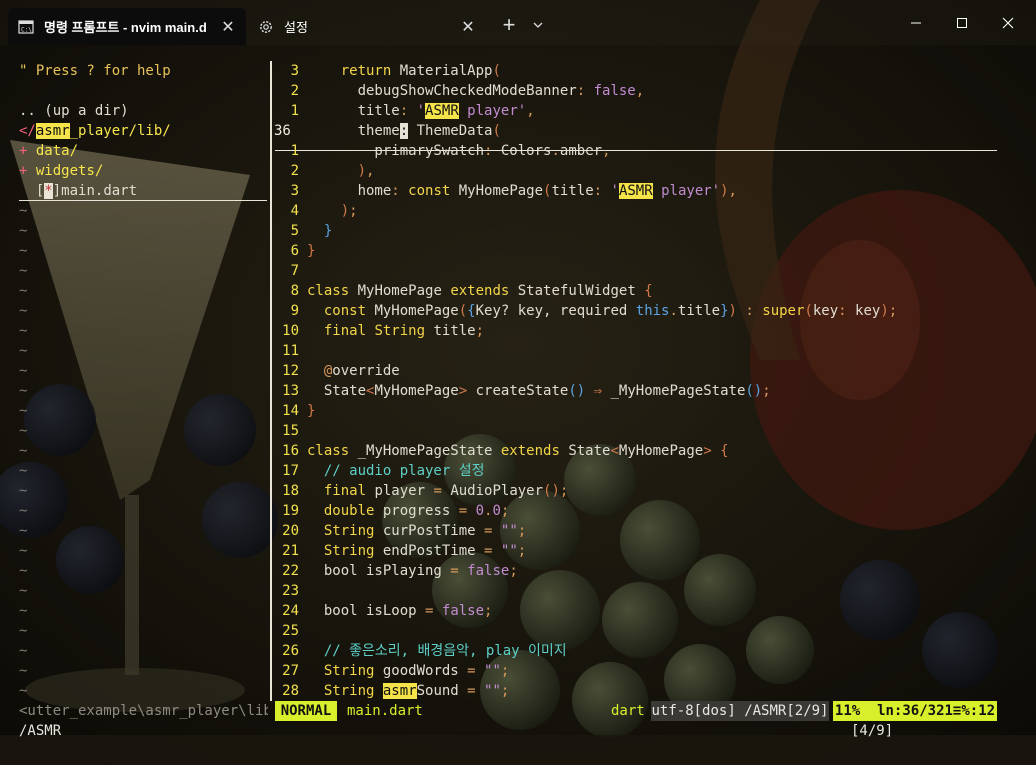 The height and width of the screenshot is (765, 1036). Describe the element at coordinates (636, 251) in the screenshot. I see `code-line: 6}` at that location.